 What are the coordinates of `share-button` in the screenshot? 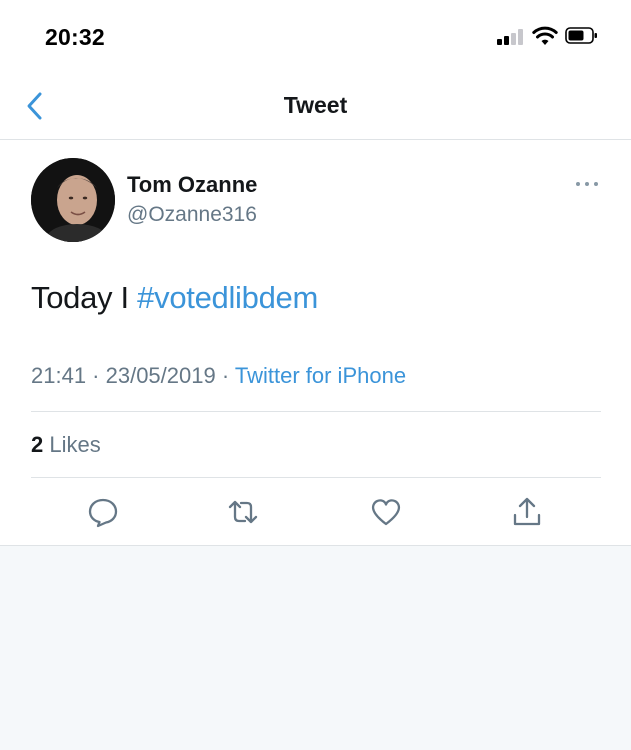 It's located at (527, 512).